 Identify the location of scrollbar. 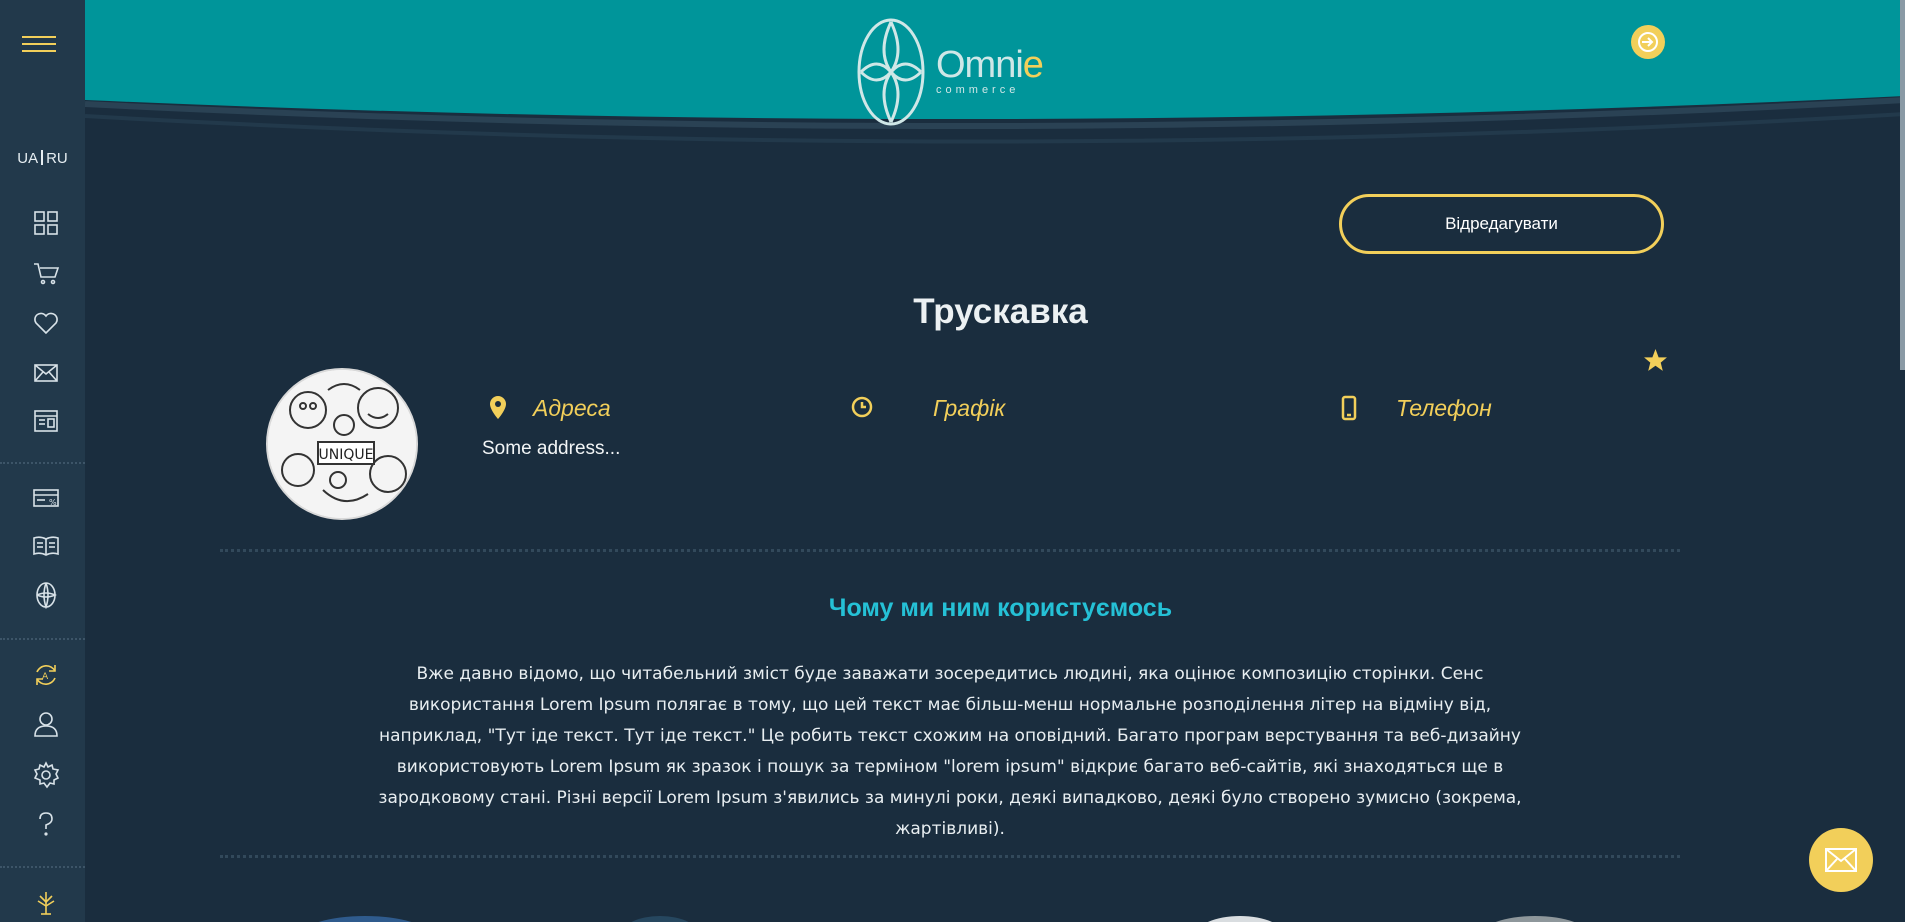
(1902, 185).